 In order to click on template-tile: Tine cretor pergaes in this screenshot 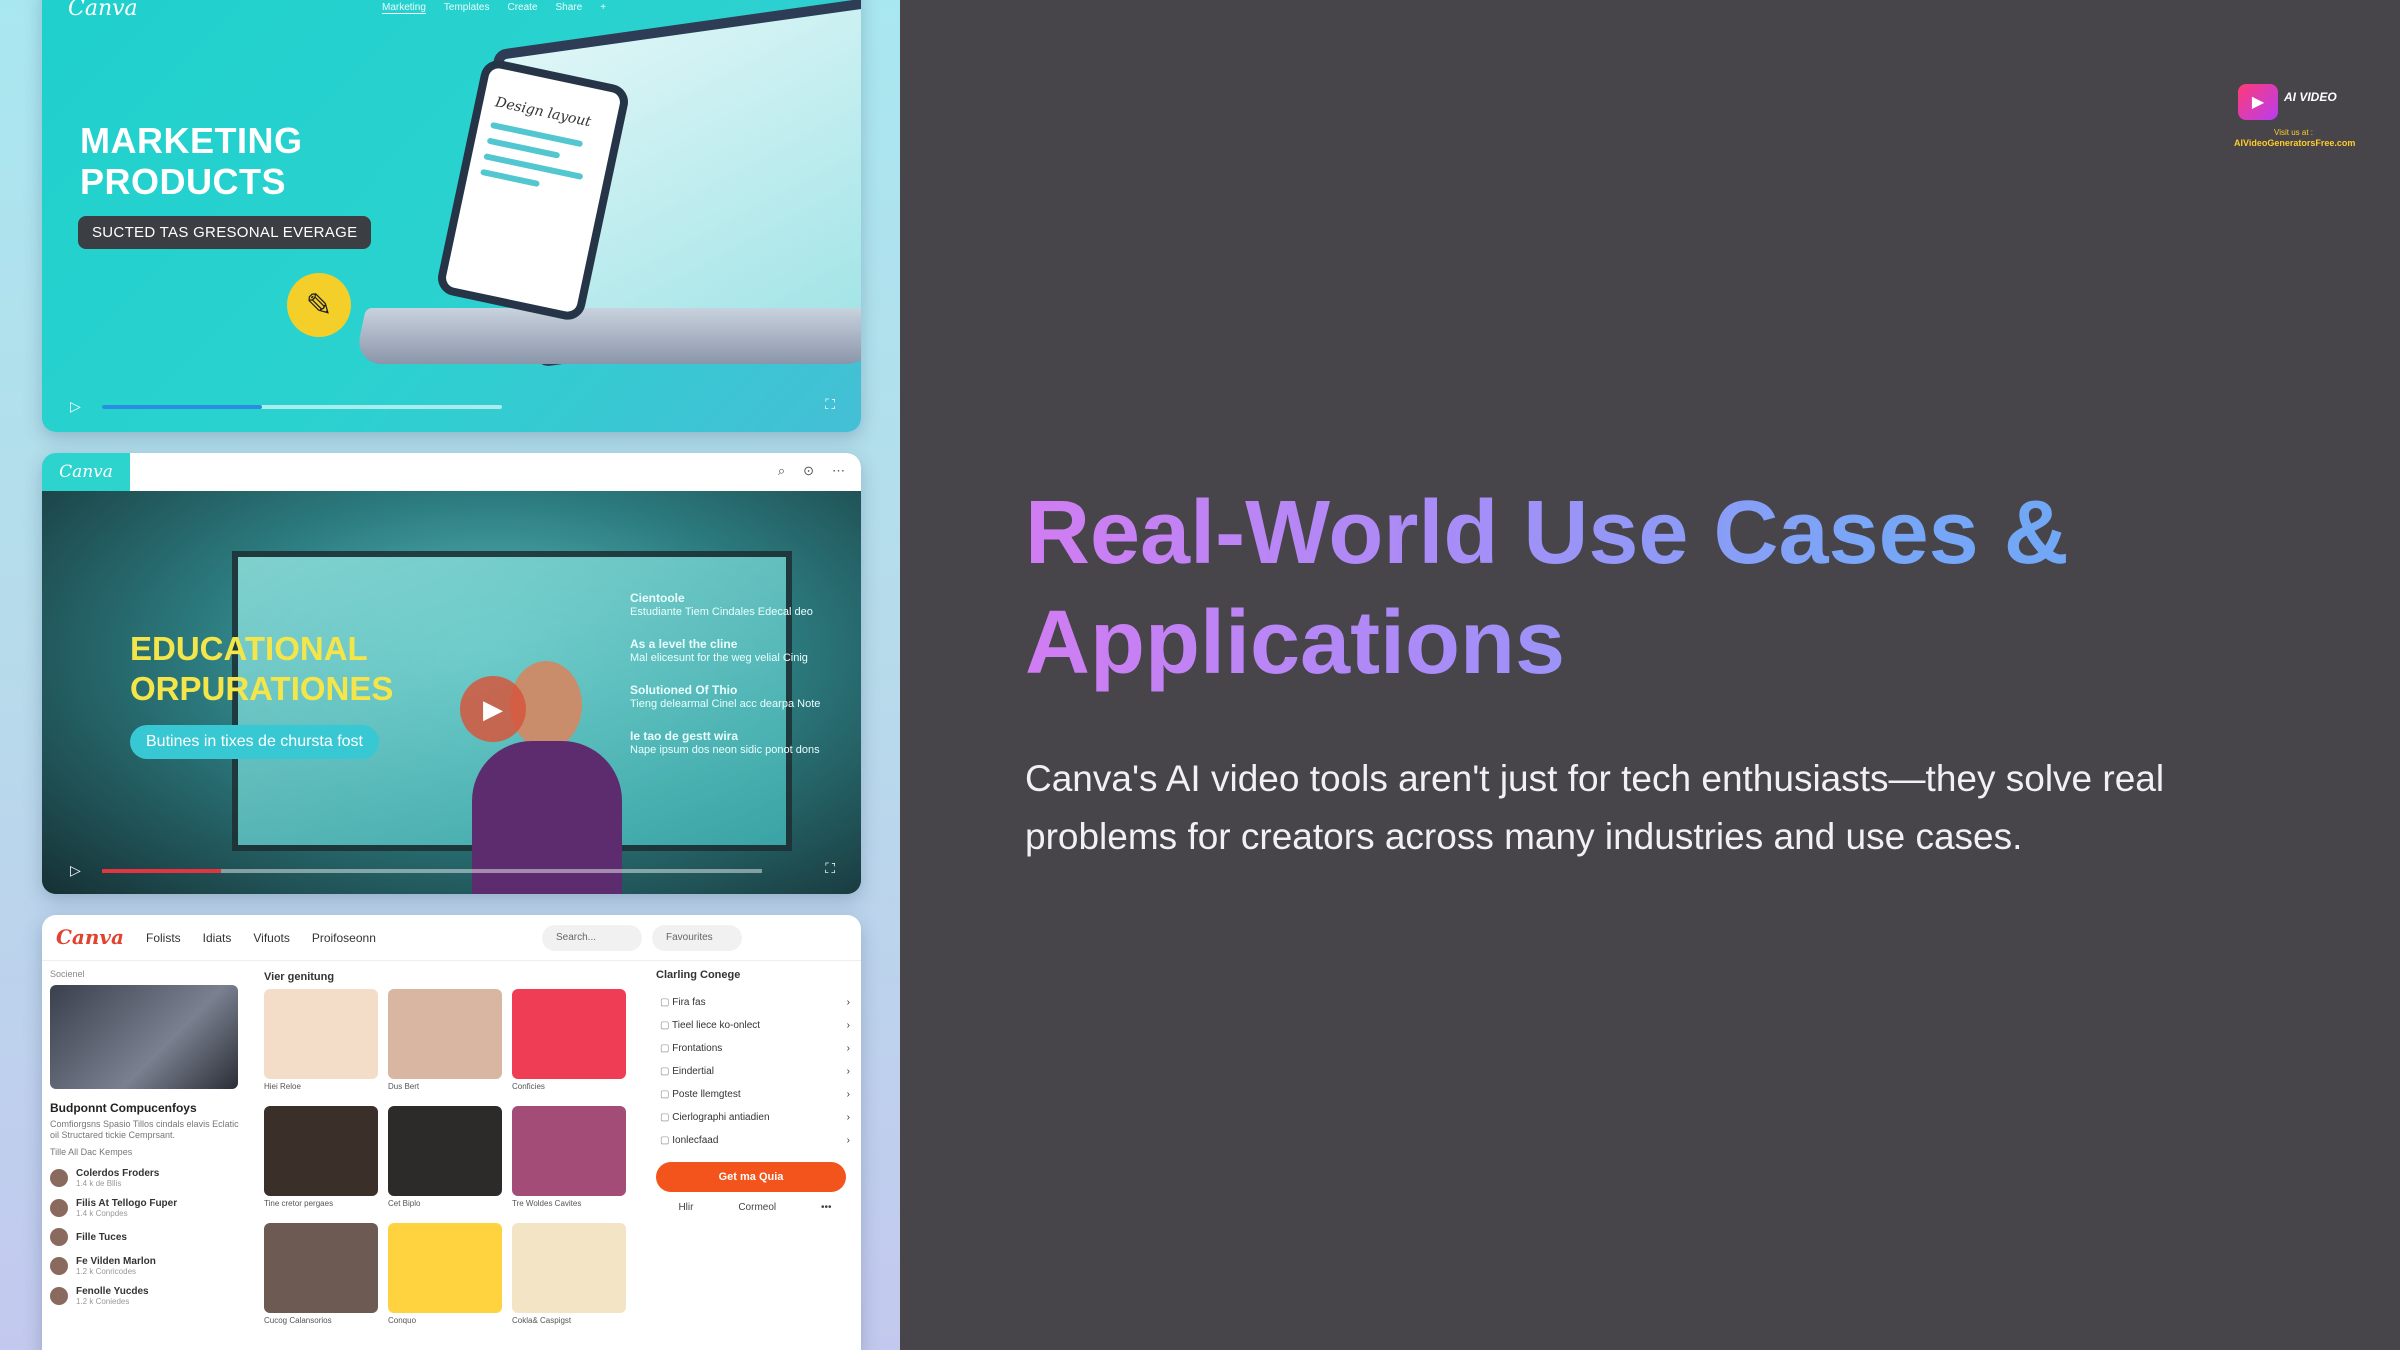, I will do `click(321, 1159)`.